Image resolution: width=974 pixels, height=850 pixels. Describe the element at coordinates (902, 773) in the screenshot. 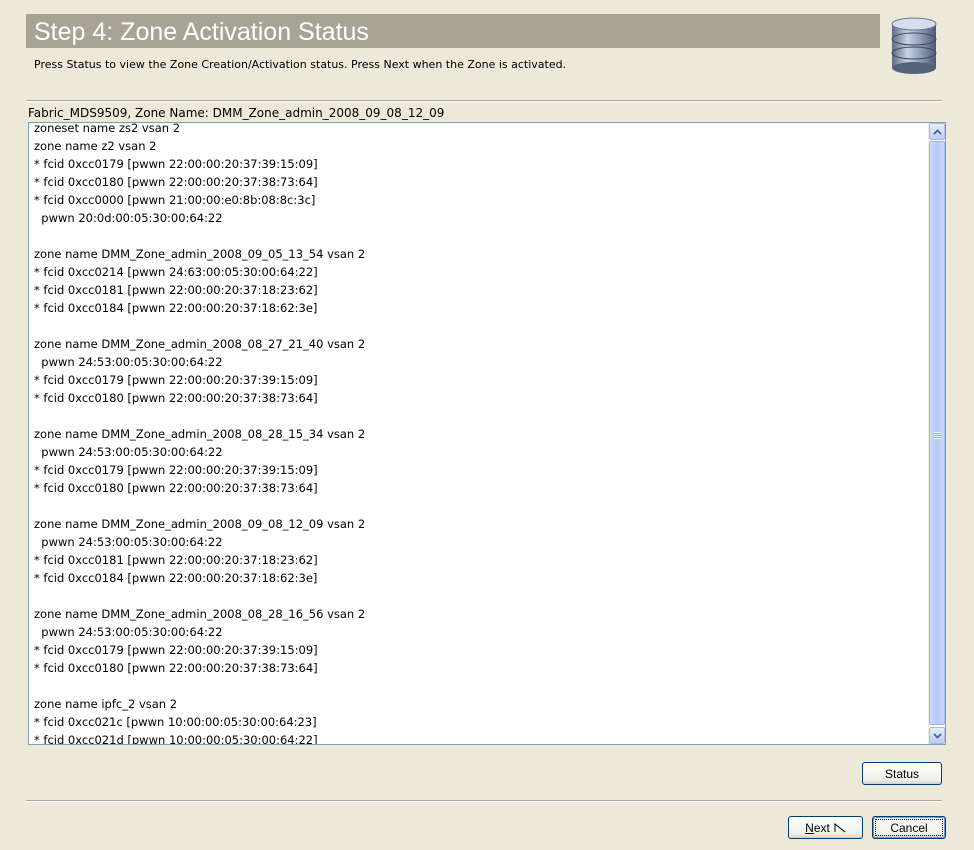

I see `status-button: Status` at that location.